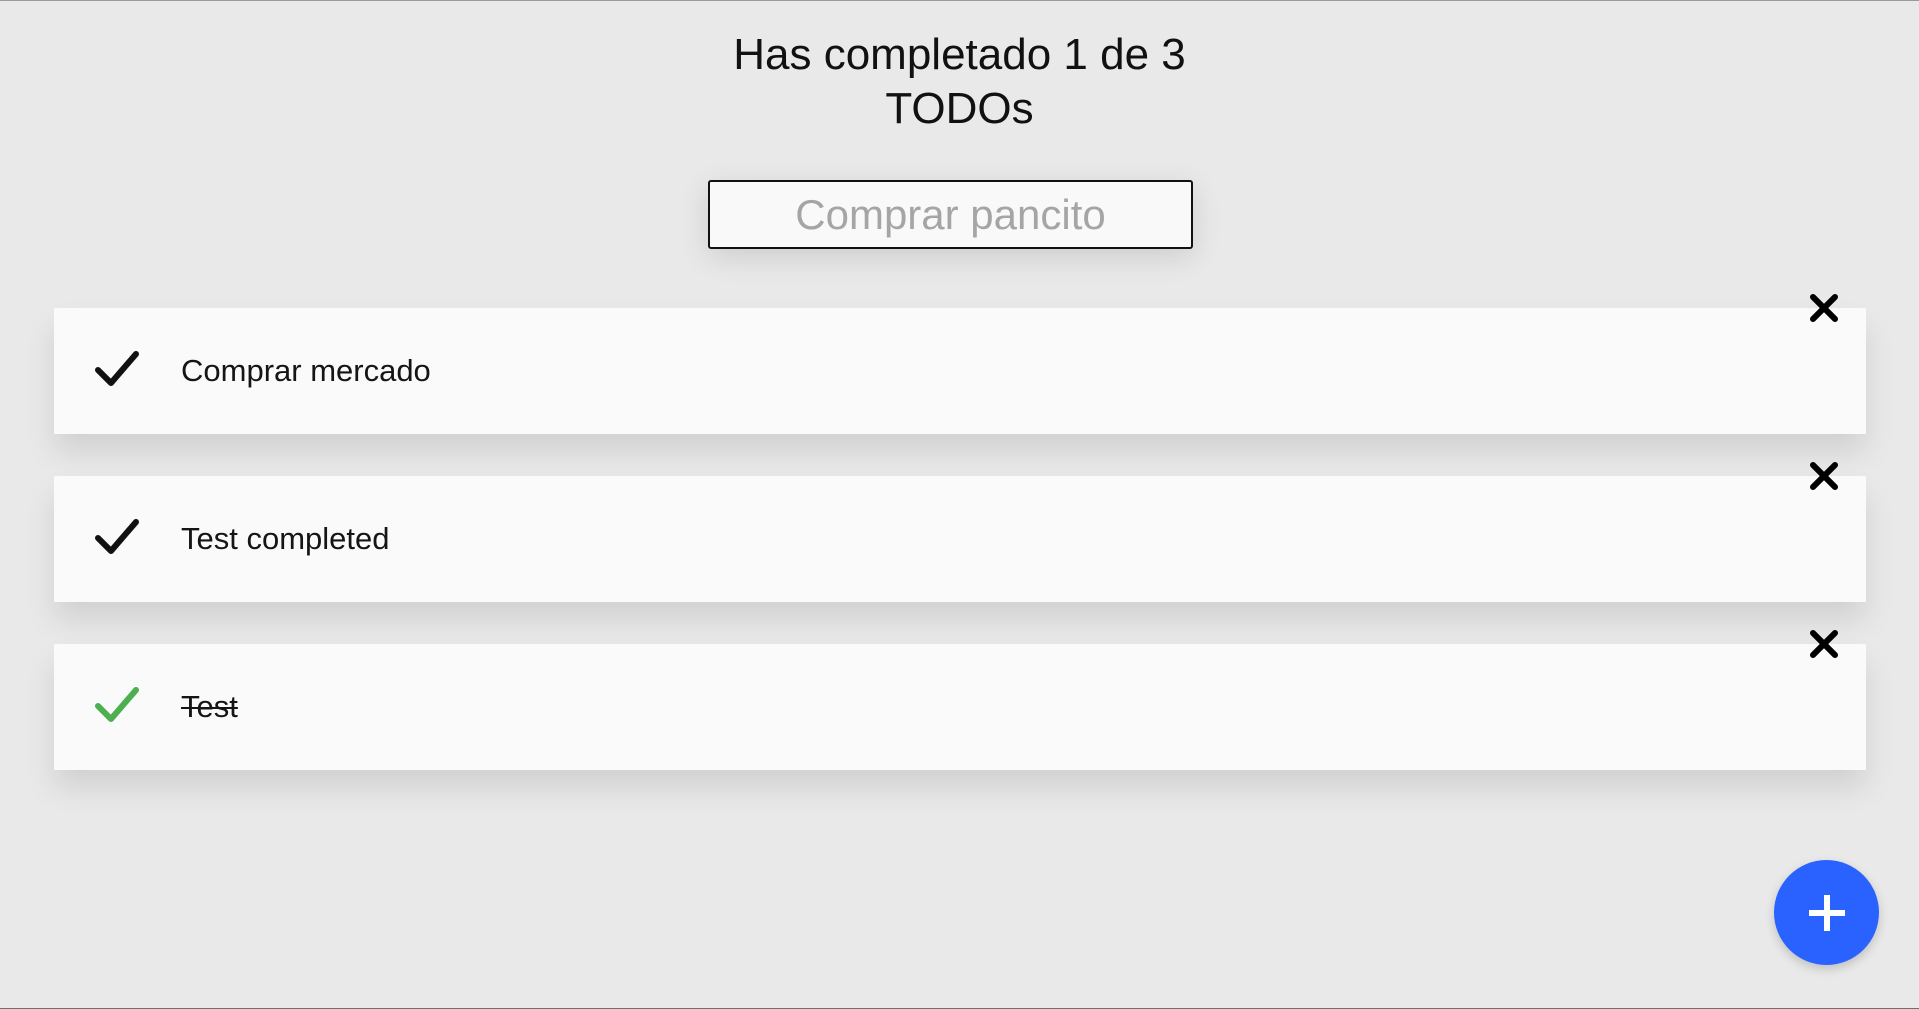 This screenshot has width=1919, height=1009. I want to click on page-title-line2: TODOs, so click(959, 108).